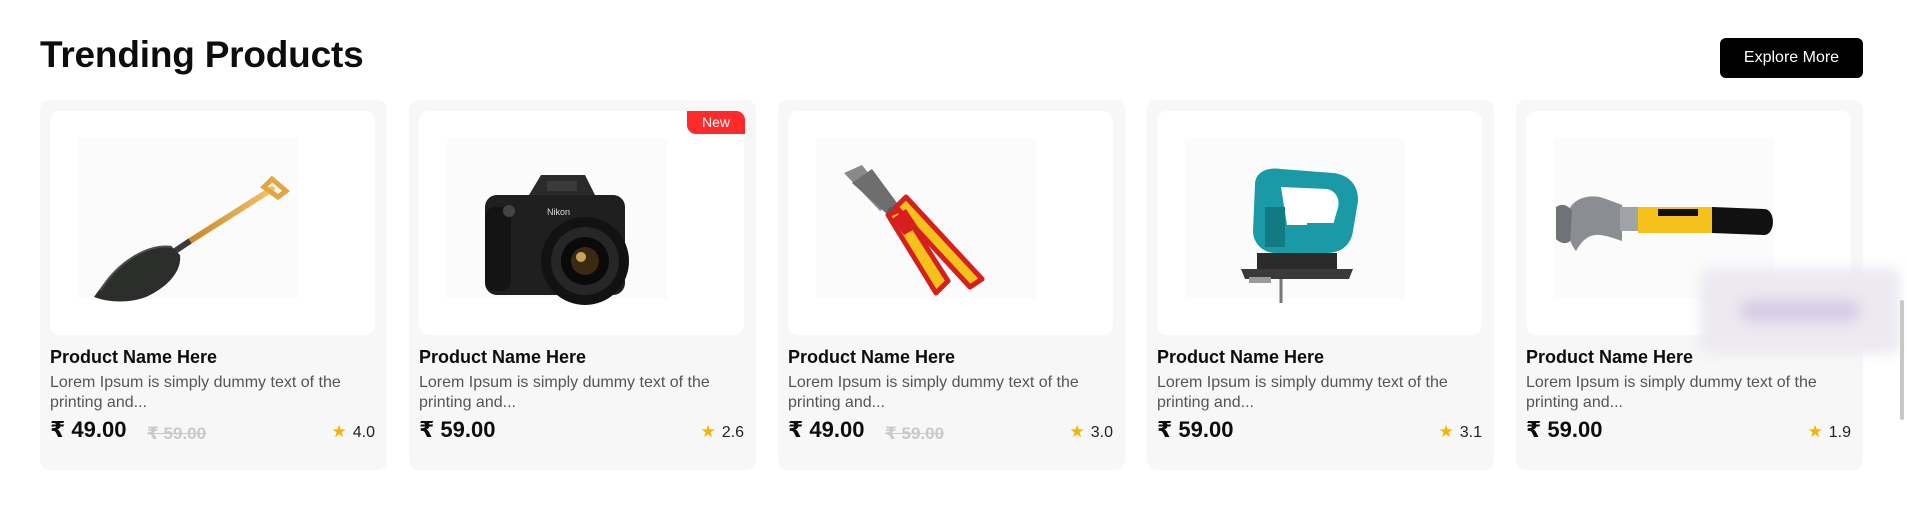 The image size is (1907, 517). What do you see at coordinates (192, 238) in the screenshot?
I see `shovel-image` at bounding box center [192, 238].